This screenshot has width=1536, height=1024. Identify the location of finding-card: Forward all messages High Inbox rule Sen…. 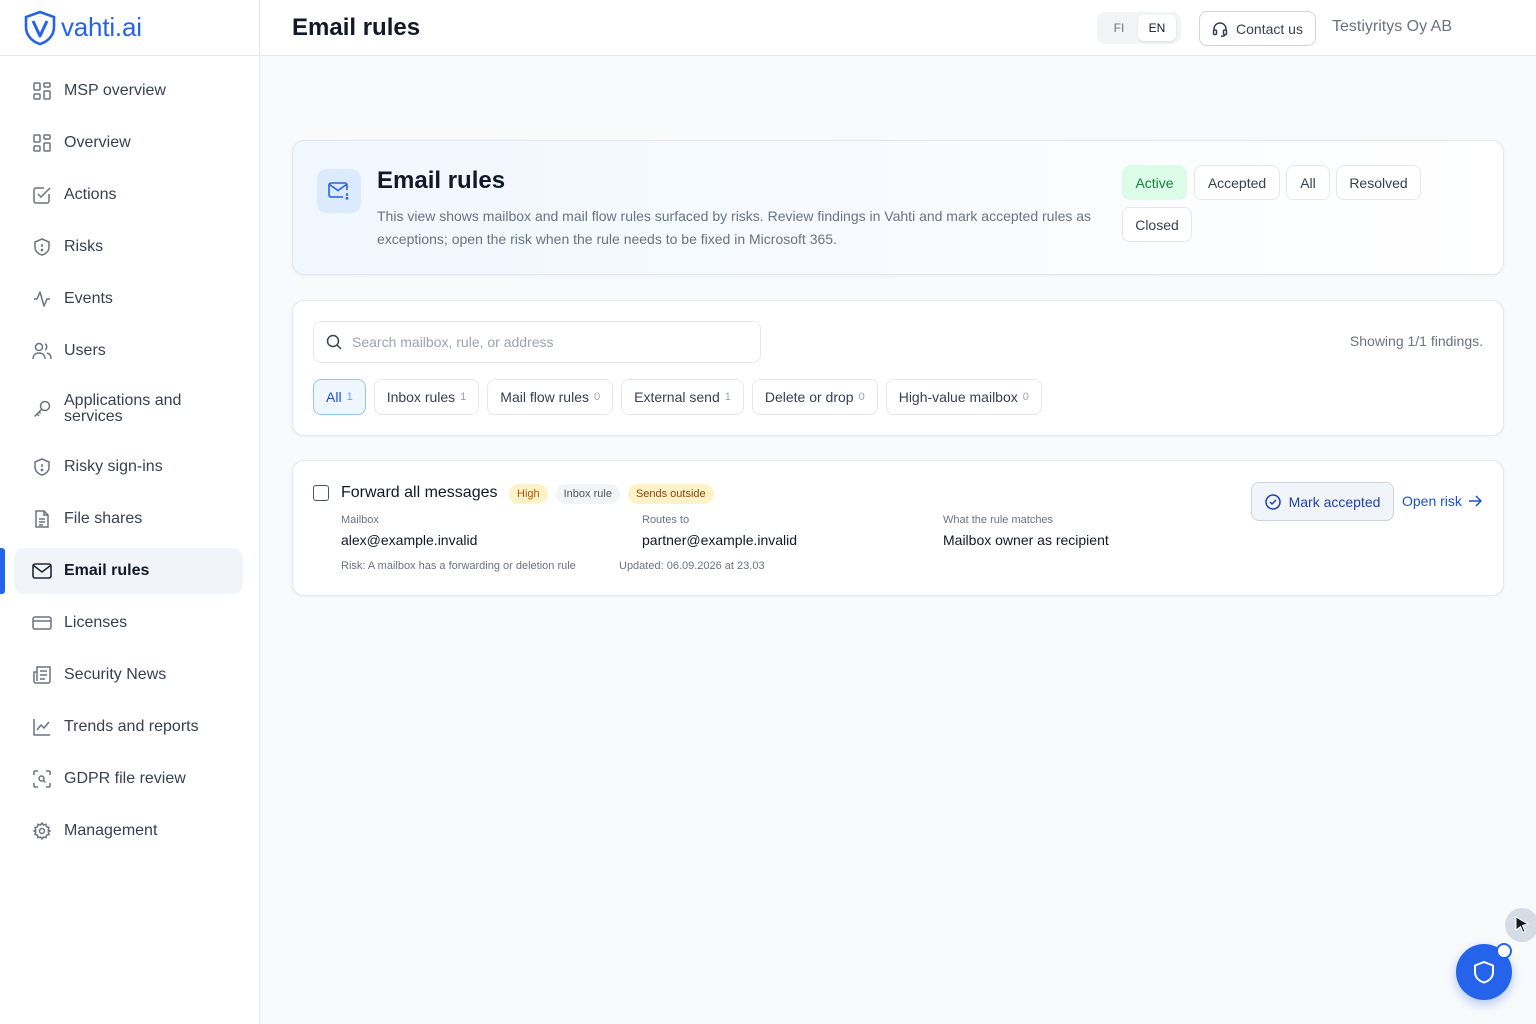
(898, 528).